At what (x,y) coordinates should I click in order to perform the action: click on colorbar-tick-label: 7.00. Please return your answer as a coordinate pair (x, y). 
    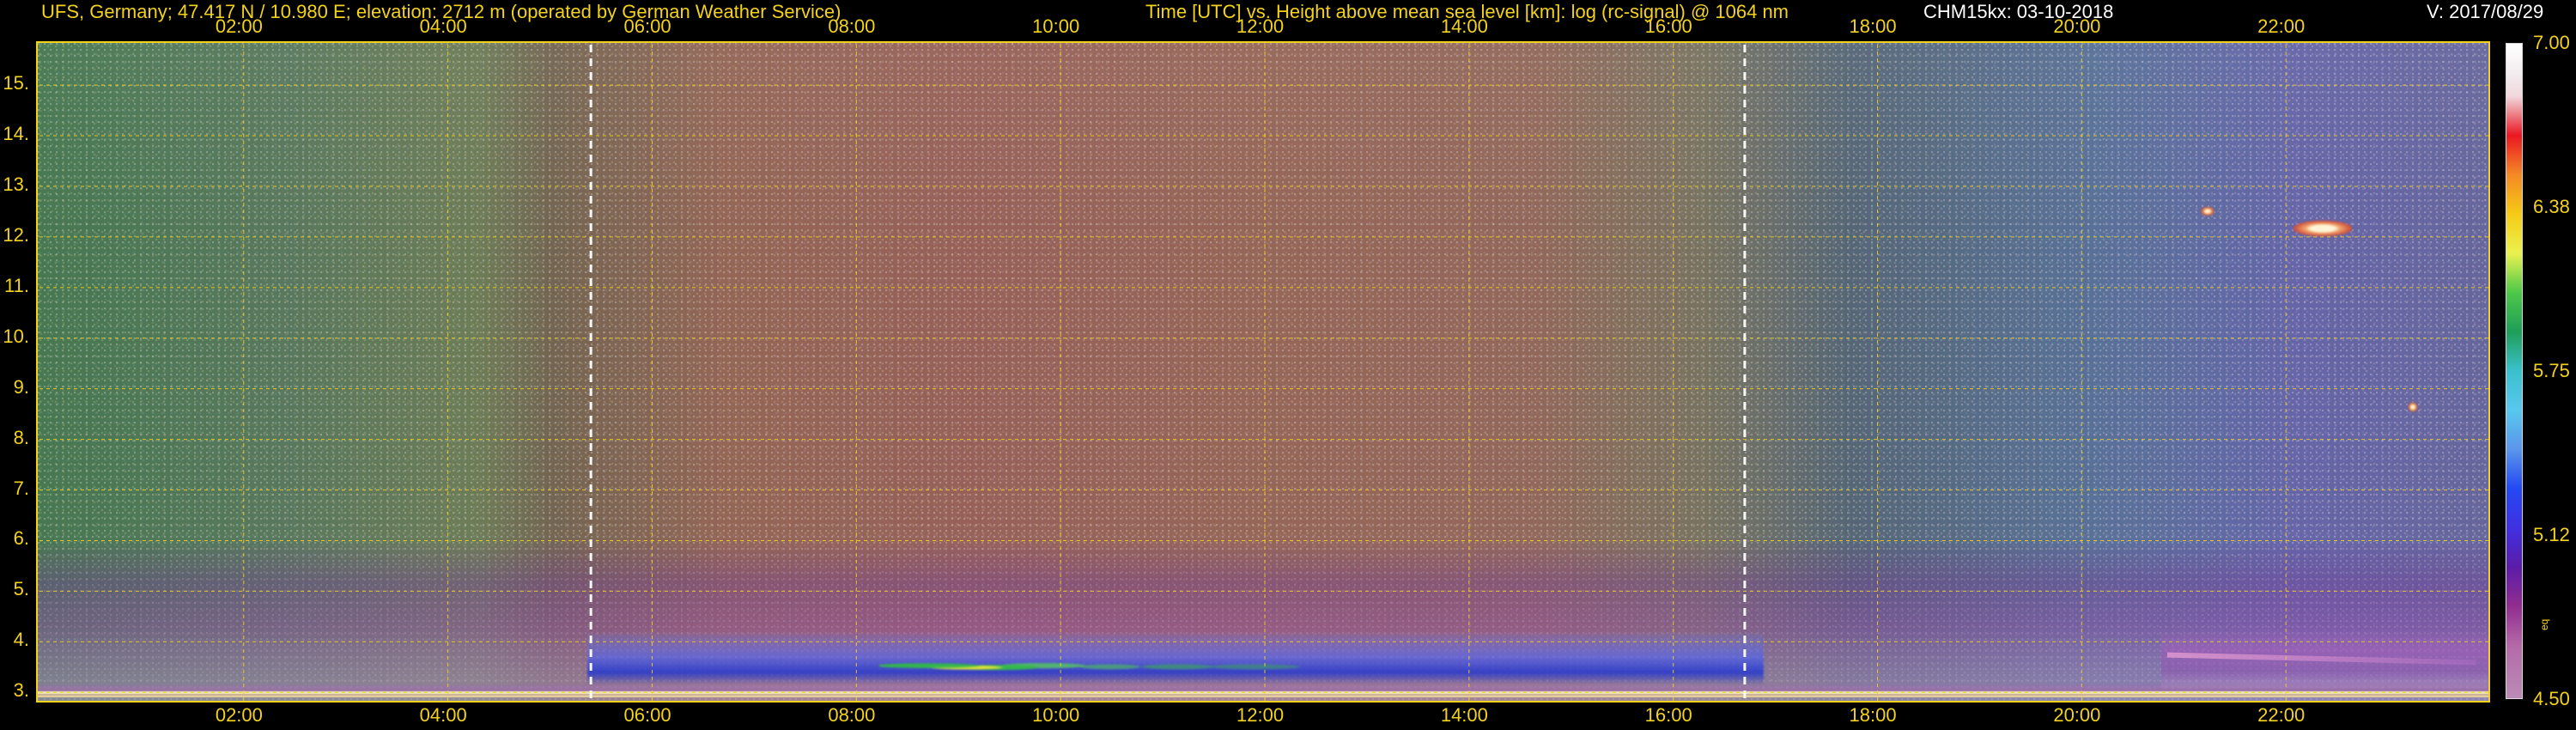
    Looking at the image, I should click on (2551, 42).